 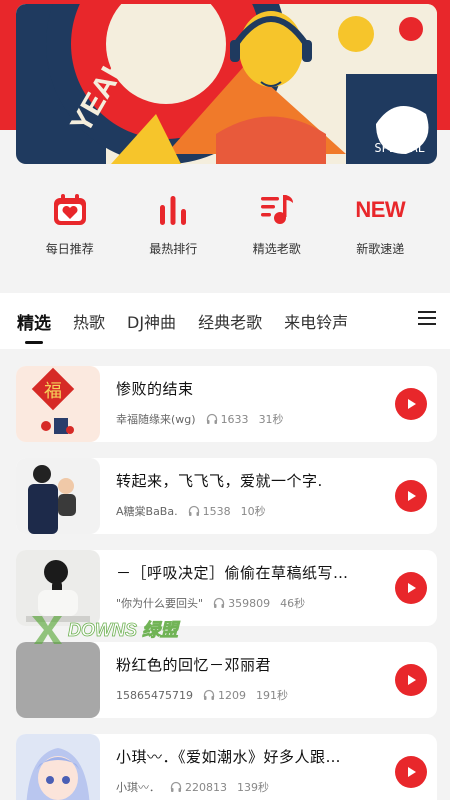 What do you see at coordinates (226, 404) in the screenshot?
I see `list-item: 福 惨败的结束 幸福随缘来(wg) 1633 31秒` at bounding box center [226, 404].